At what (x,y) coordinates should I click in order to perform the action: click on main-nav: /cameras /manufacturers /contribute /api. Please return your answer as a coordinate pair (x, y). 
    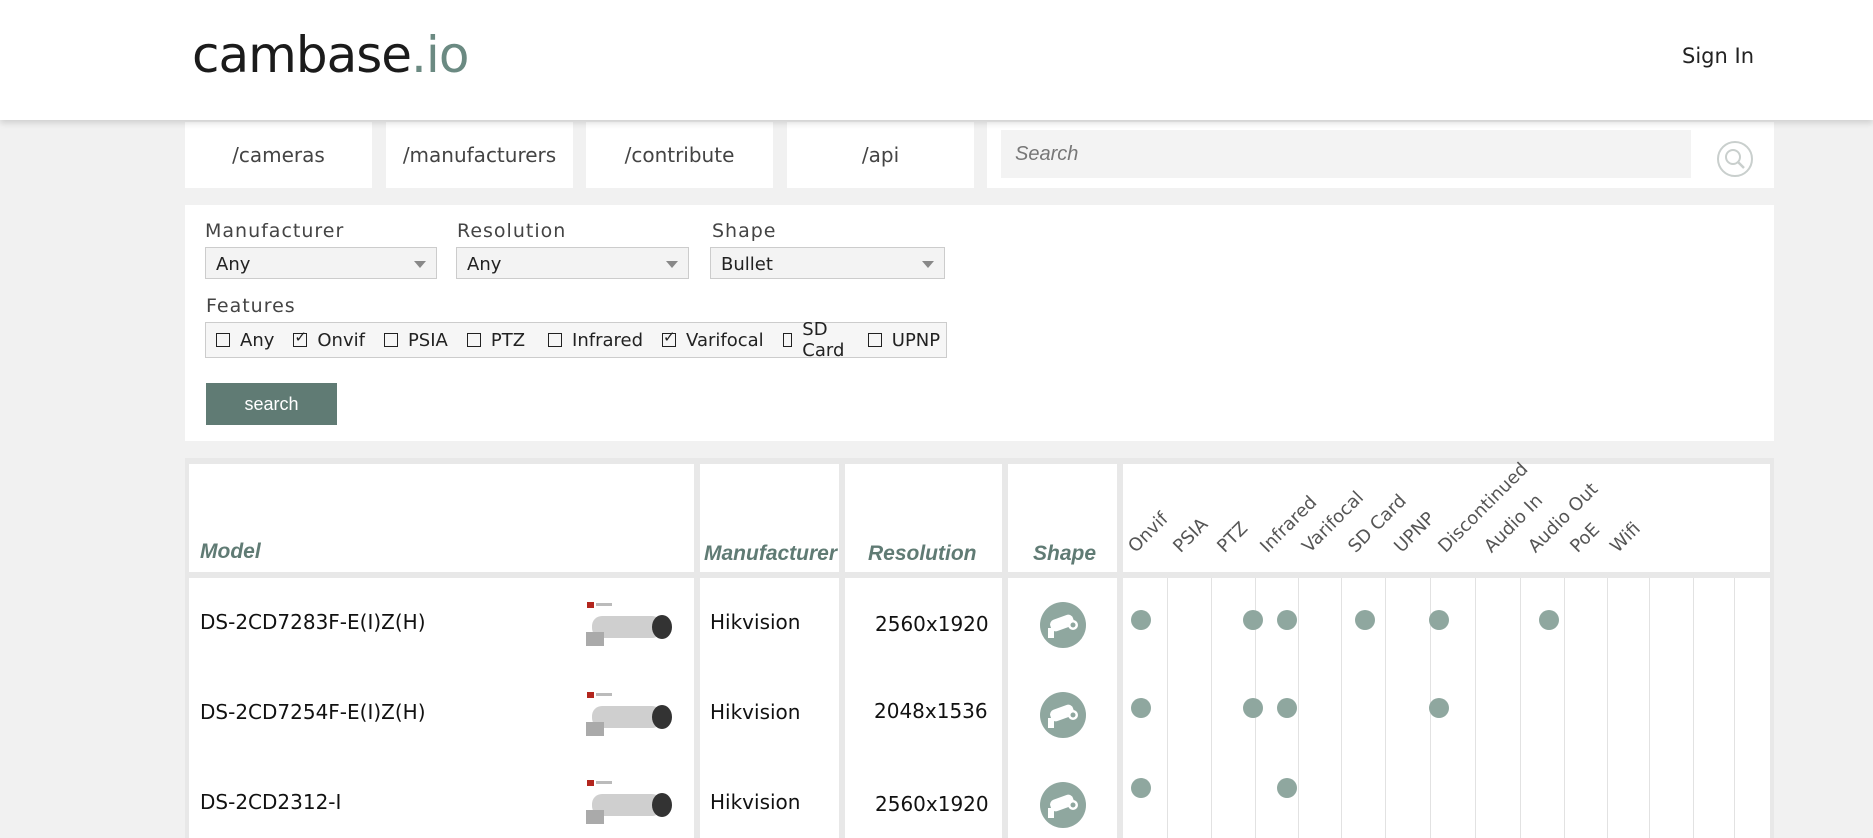
    Looking at the image, I should click on (979, 155).